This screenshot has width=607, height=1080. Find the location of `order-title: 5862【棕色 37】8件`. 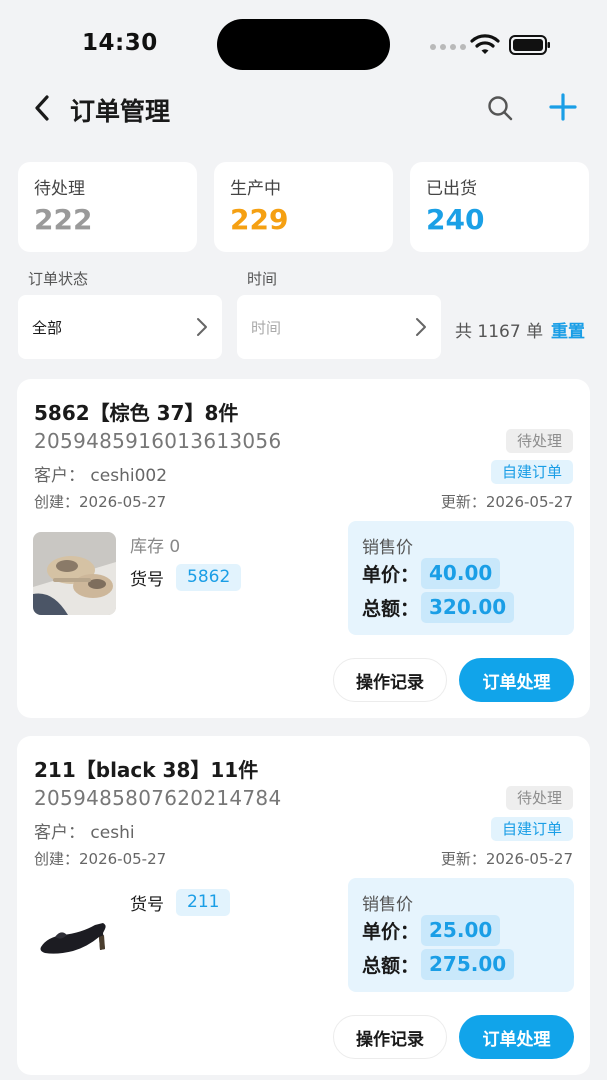

order-title: 5862【棕色 37】8件 is located at coordinates (136, 413).